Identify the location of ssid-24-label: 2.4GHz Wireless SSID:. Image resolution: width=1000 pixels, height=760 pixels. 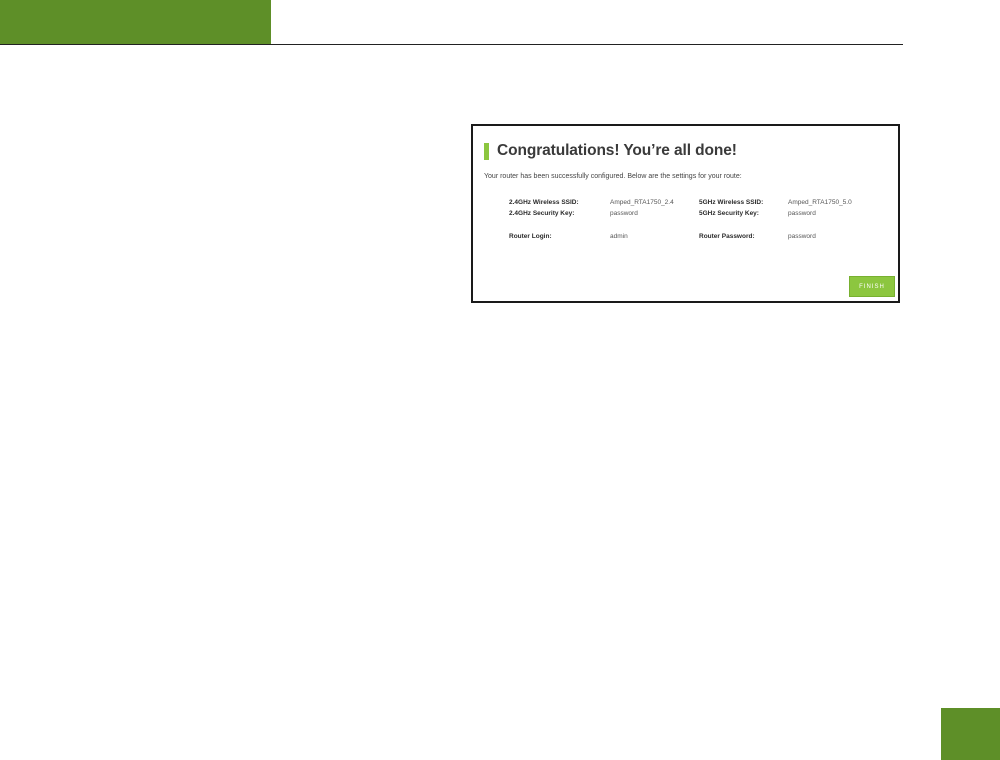
(544, 202).